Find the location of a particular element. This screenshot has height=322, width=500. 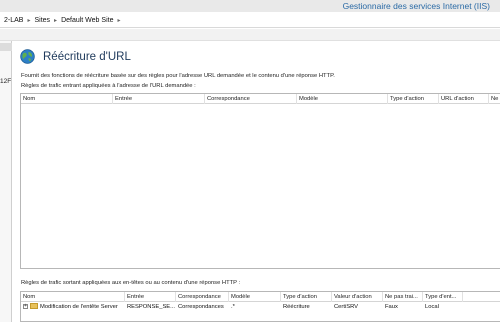

column-header-stop: Ne is located at coordinates (494, 99).